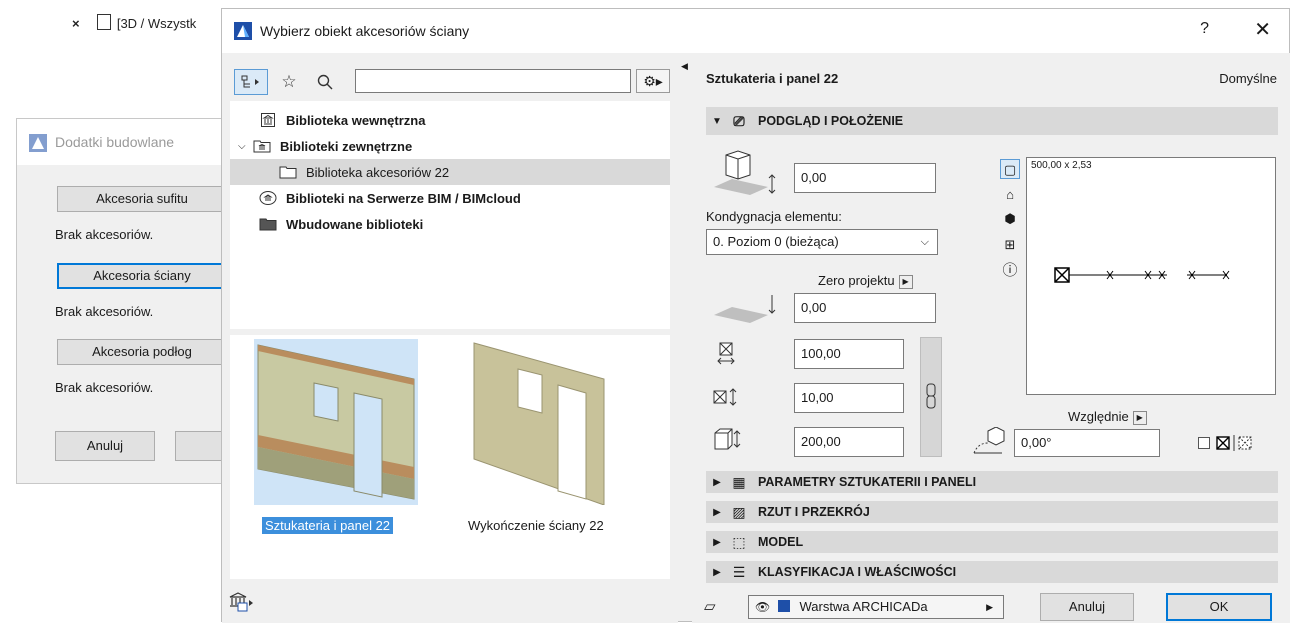  I want to click on elevation-preview-icon: ⊞, so click(1010, 245).